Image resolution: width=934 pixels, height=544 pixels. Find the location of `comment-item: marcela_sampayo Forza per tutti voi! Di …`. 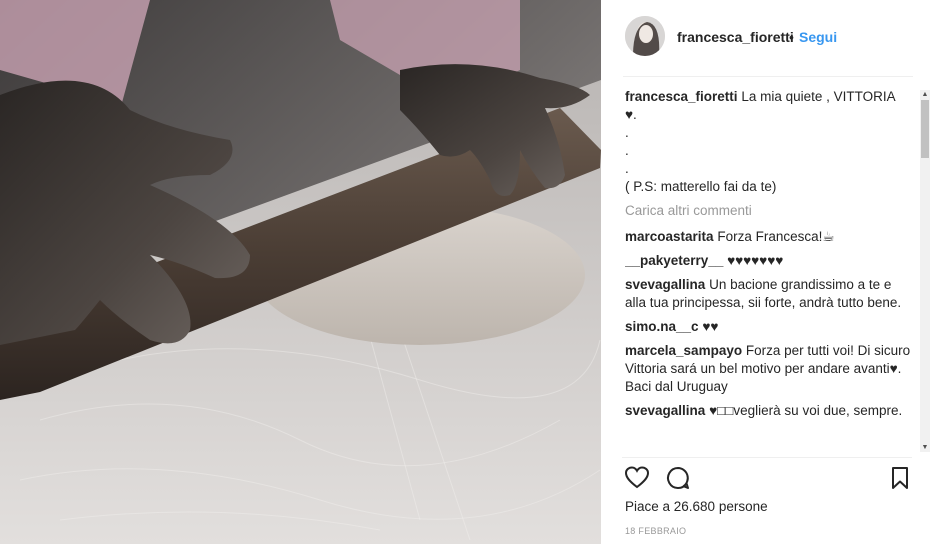

comment-item: marcela_sampayo Forza per tutti voi! Di … is located at coordinates (770, 369).